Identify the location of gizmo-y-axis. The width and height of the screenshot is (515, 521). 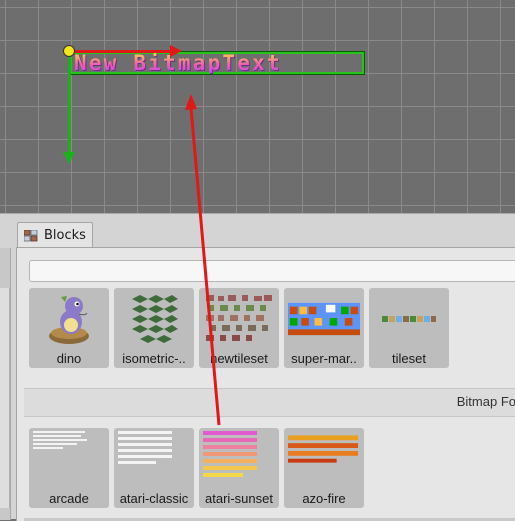
(69, 105).